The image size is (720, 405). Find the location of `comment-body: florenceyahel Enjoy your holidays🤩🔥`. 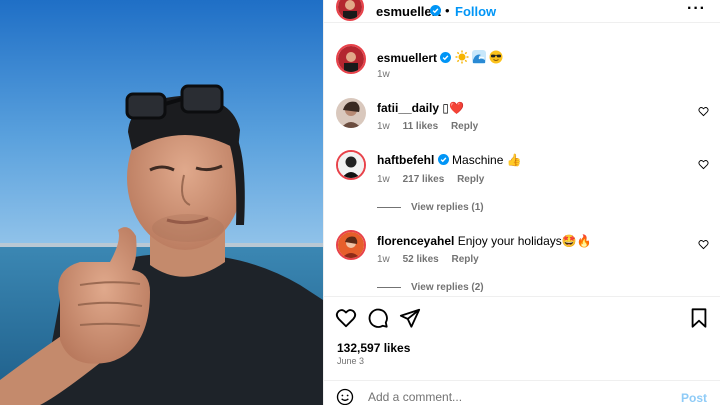

comment-body: florenceyahel Enjoy your holidays🤩🔥 is located at coordinates (484, 241).